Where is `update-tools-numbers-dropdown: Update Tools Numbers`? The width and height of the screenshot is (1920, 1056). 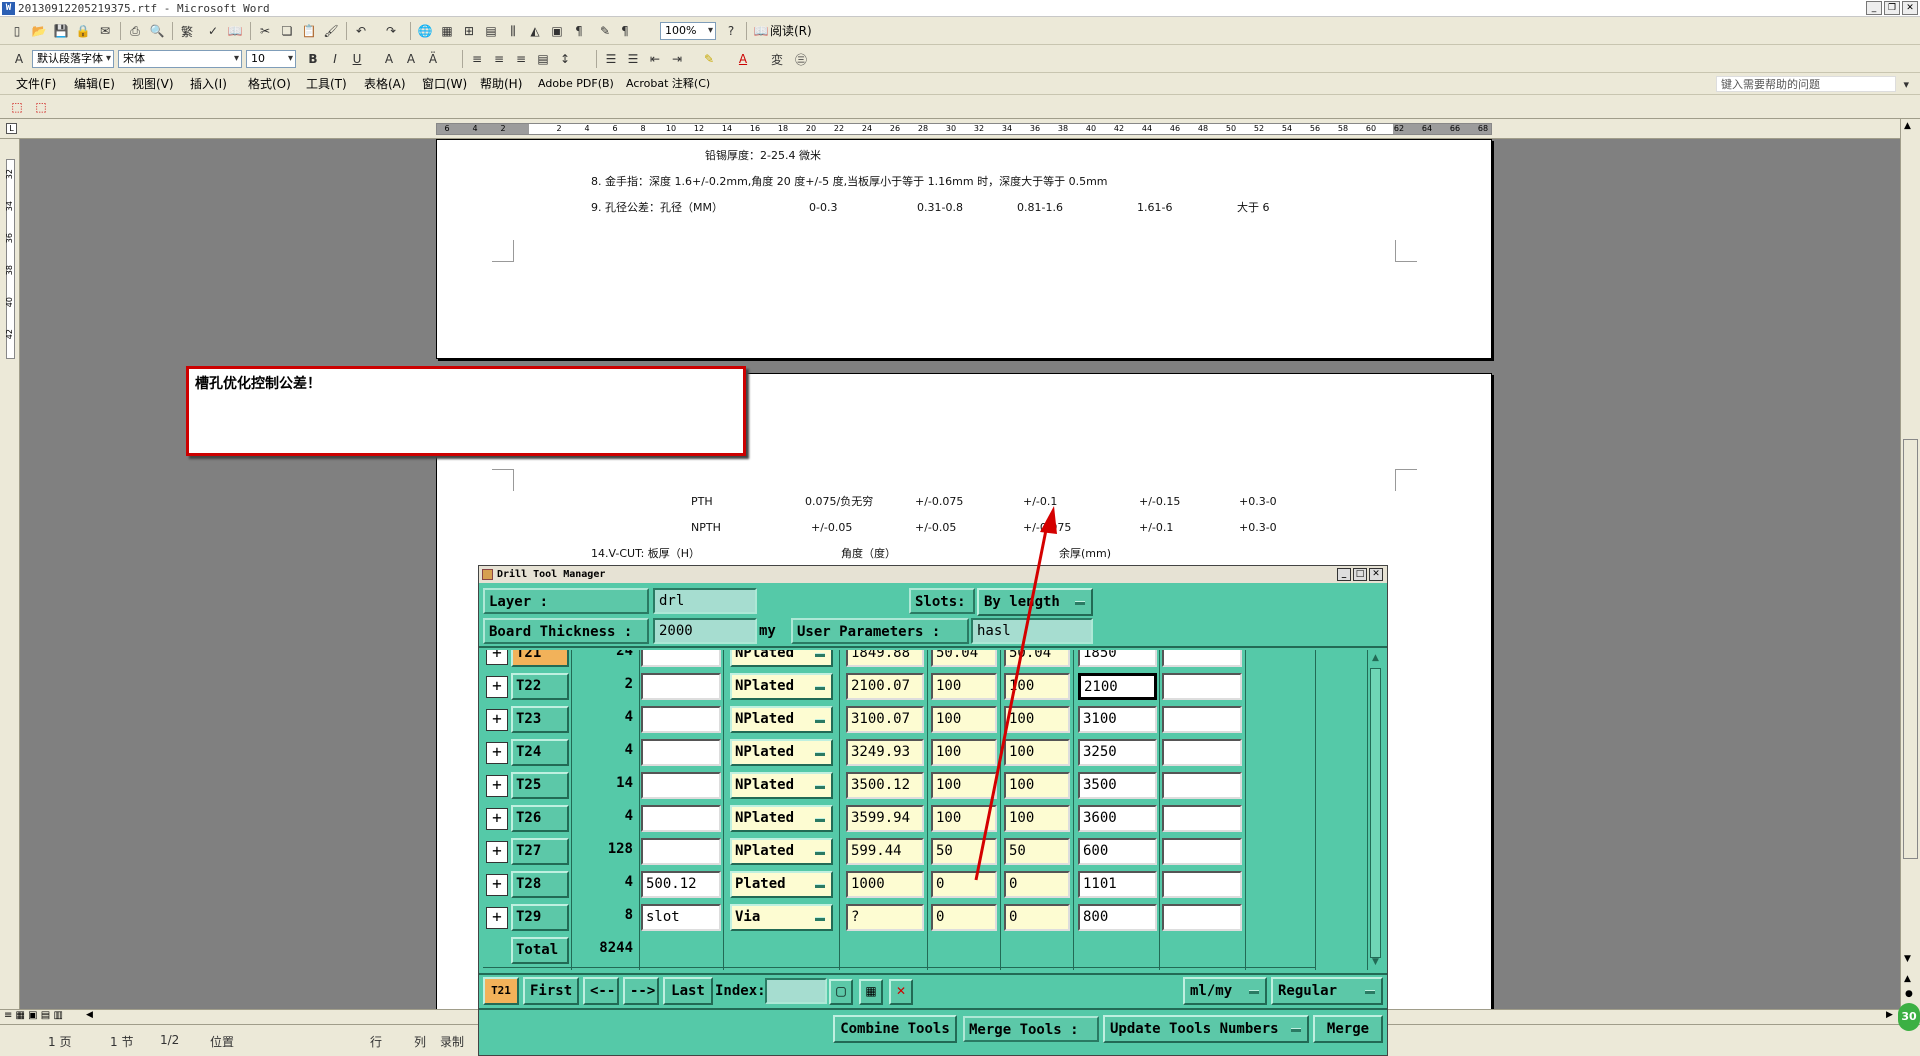 update-tools-numbers-dropdown: Update Tools Numbers is located at coordinates (1206, 1029).